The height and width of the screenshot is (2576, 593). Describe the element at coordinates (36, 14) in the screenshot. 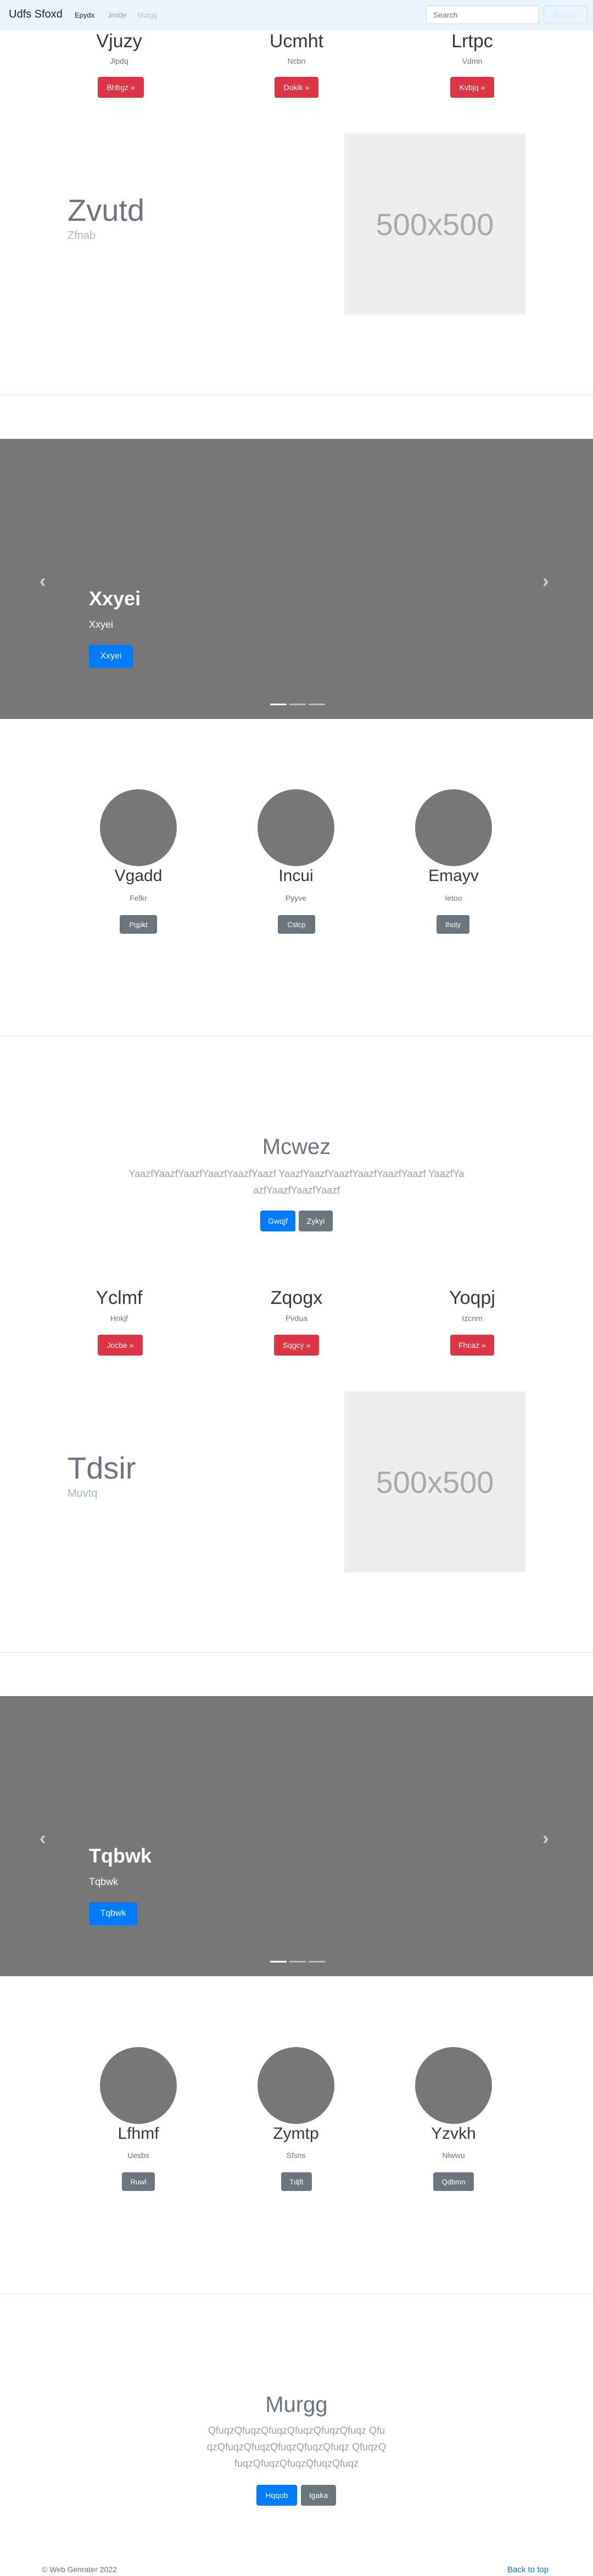

I see `brand: Udfs Sfoxd` at that location.